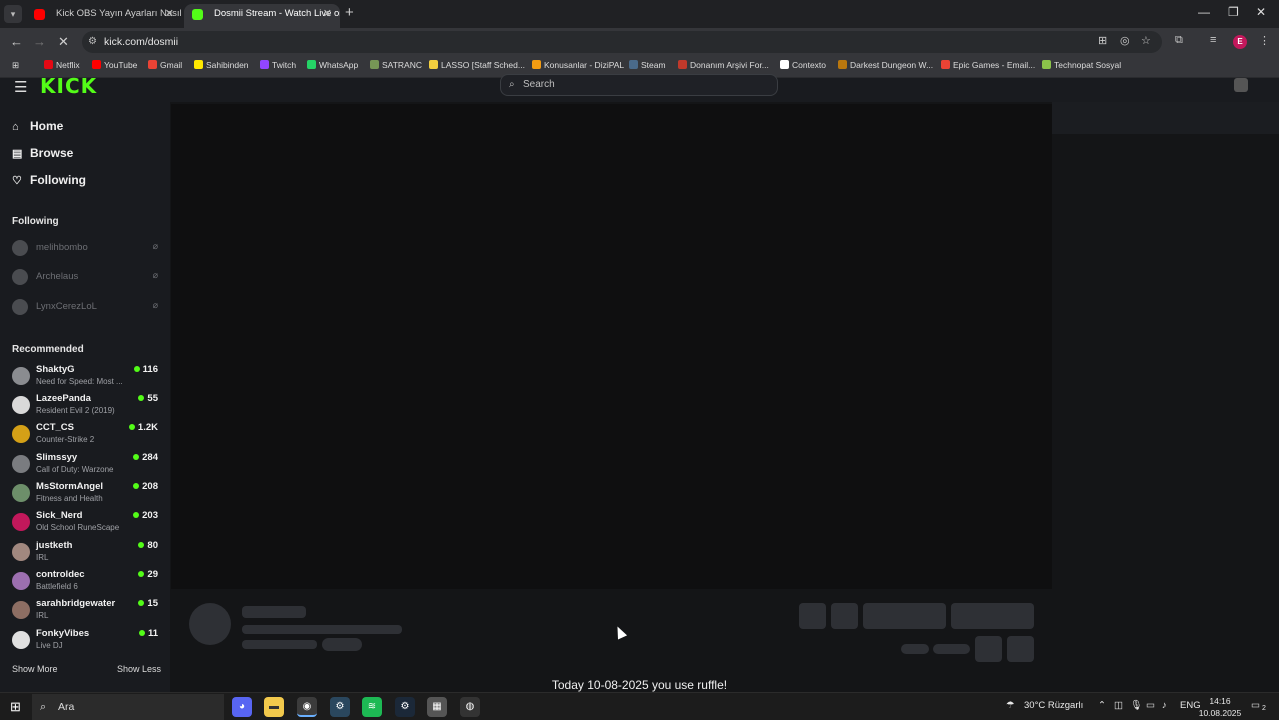  I want to click on recommended-channel: Slimssyy Call of Duty: Warzone 284, so click(87, 465).